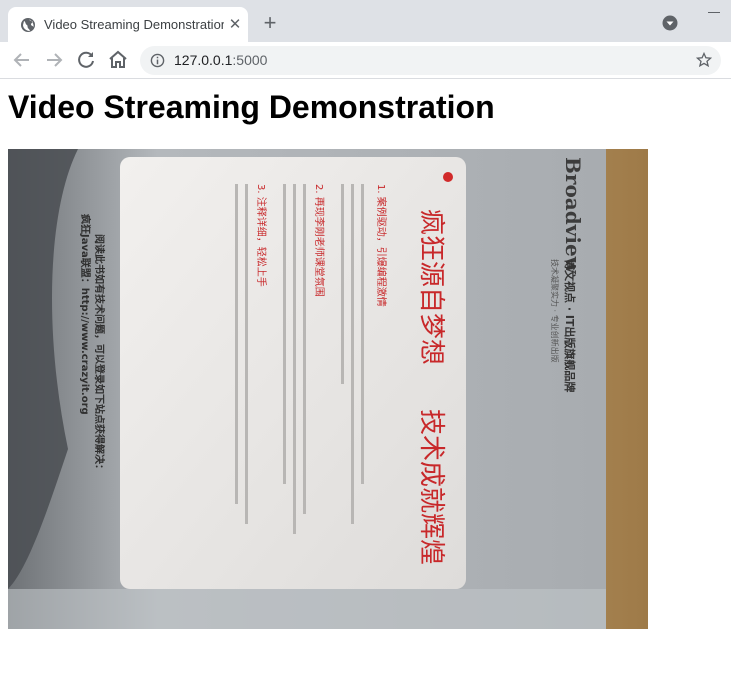  Describe the element at coordinates (99, 354) in the screenshot. I see `footer-line-1: 阅读此书如有技术问题，可以登录如下站点获得解决：` at that location.